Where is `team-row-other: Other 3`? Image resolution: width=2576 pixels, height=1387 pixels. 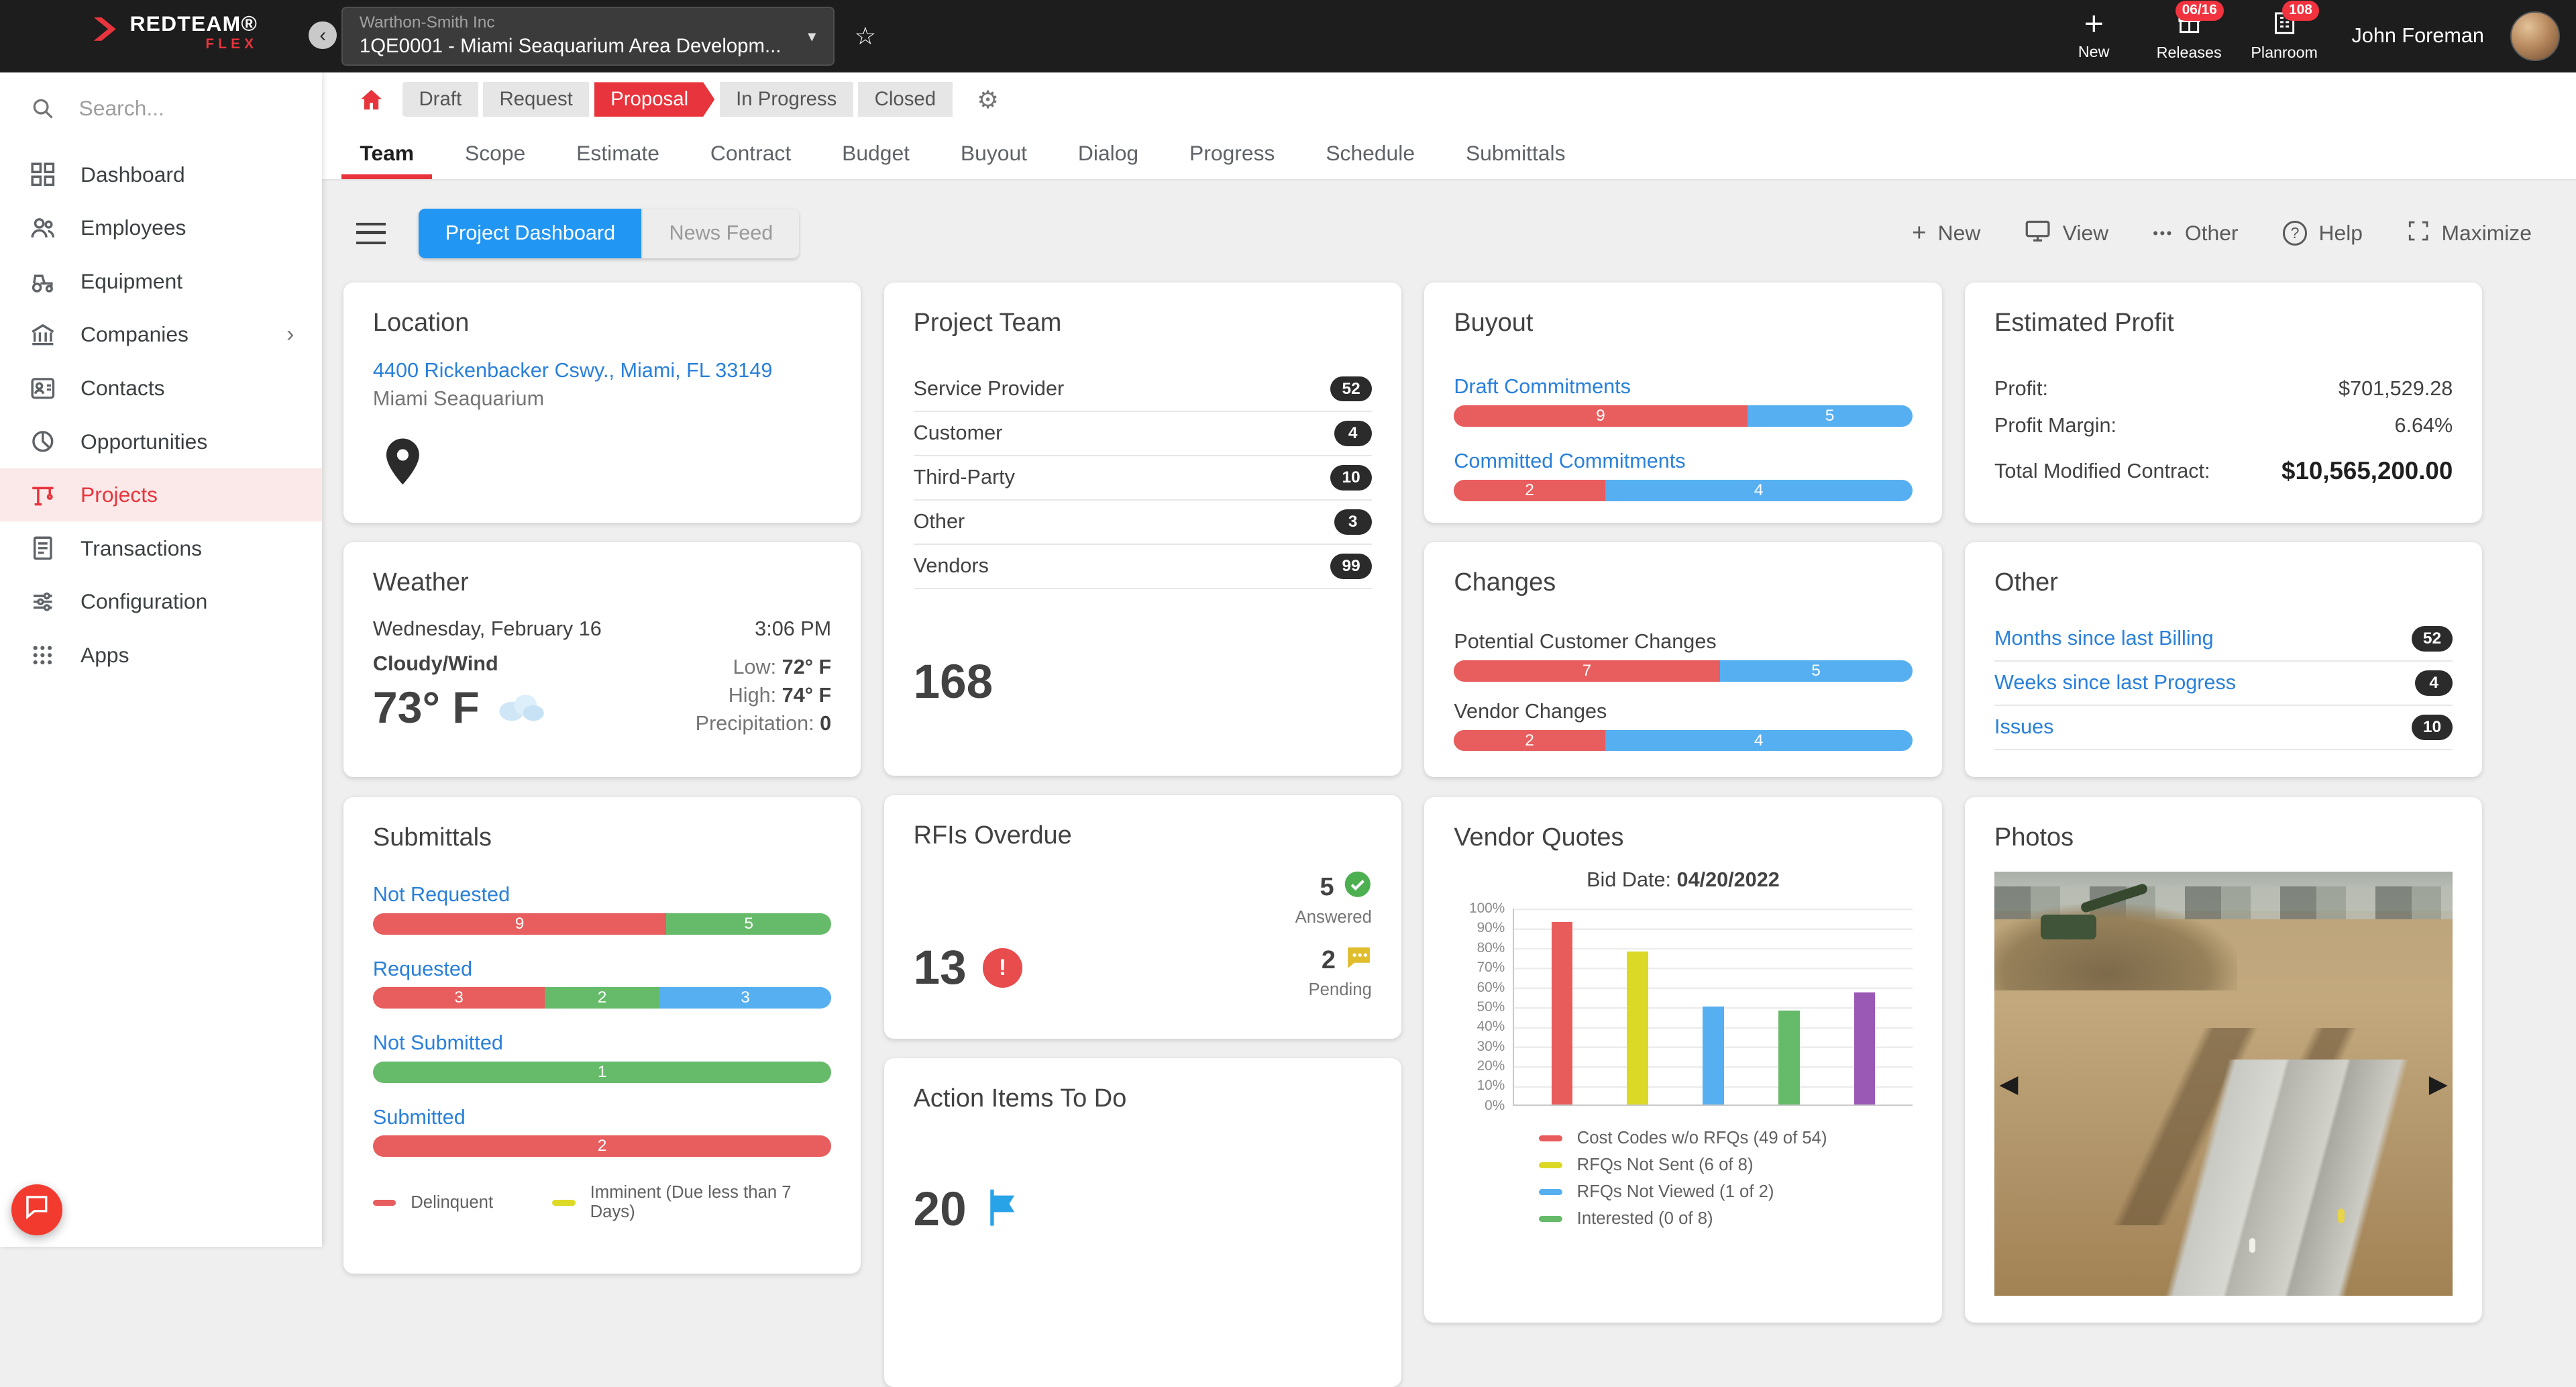
team-row-other: Other 3 is located at coordinates (1143, 523).